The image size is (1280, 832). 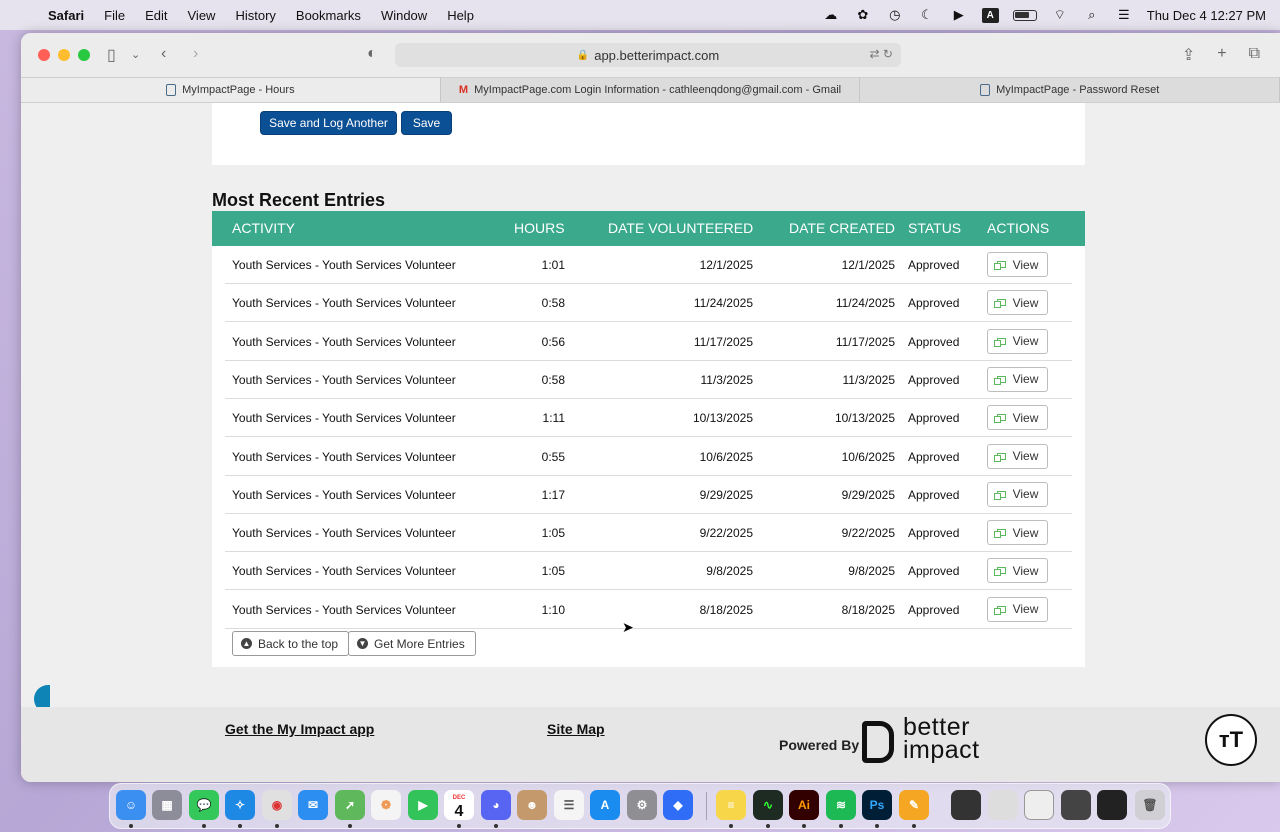 I want to click on get-more-entries-button: ▼ Get More Entries, so click(x=412, y=643).